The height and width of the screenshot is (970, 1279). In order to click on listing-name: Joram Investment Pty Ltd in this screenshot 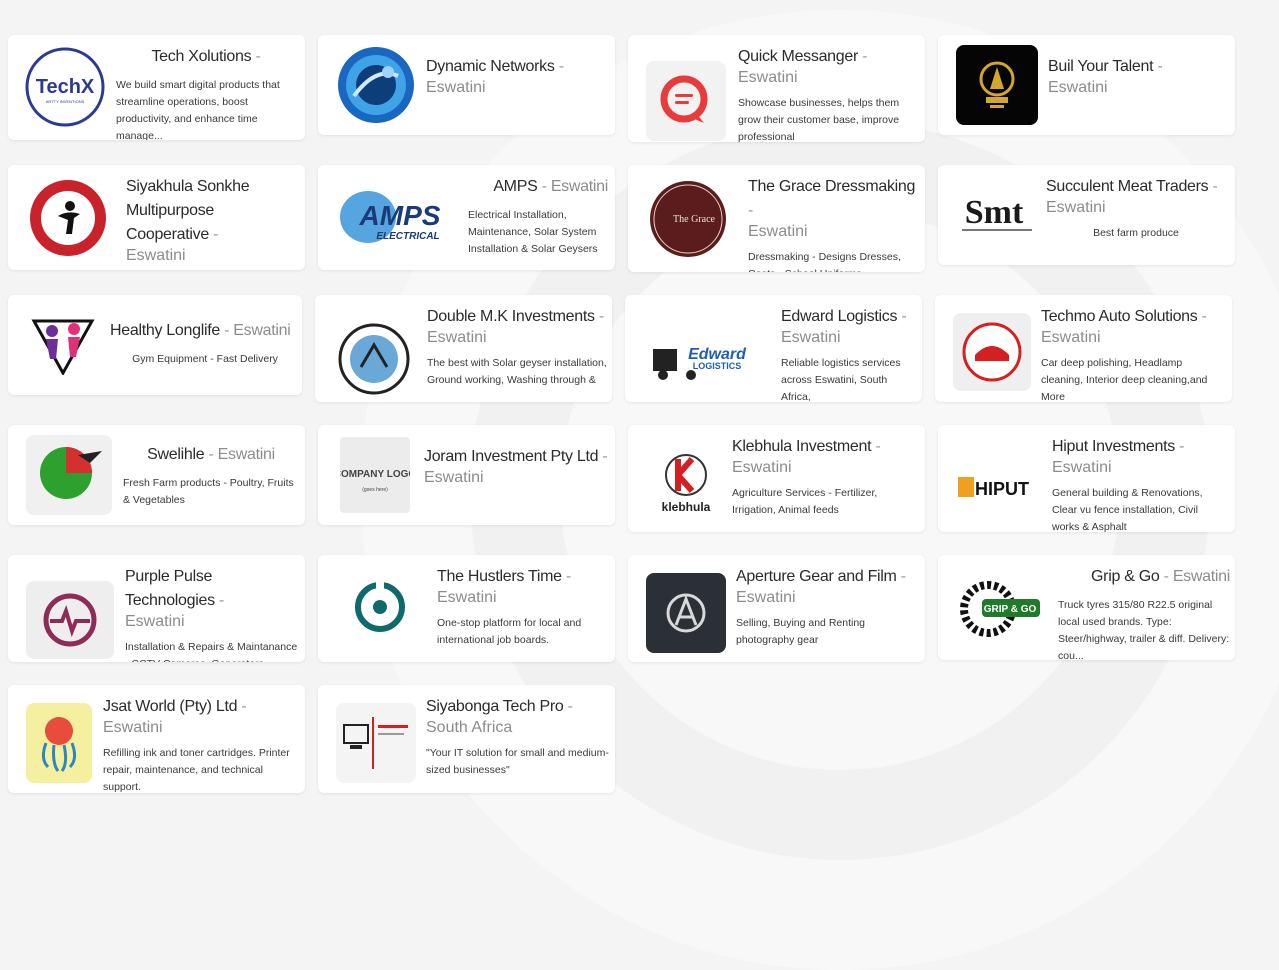, I will do `click(511, 456)`.